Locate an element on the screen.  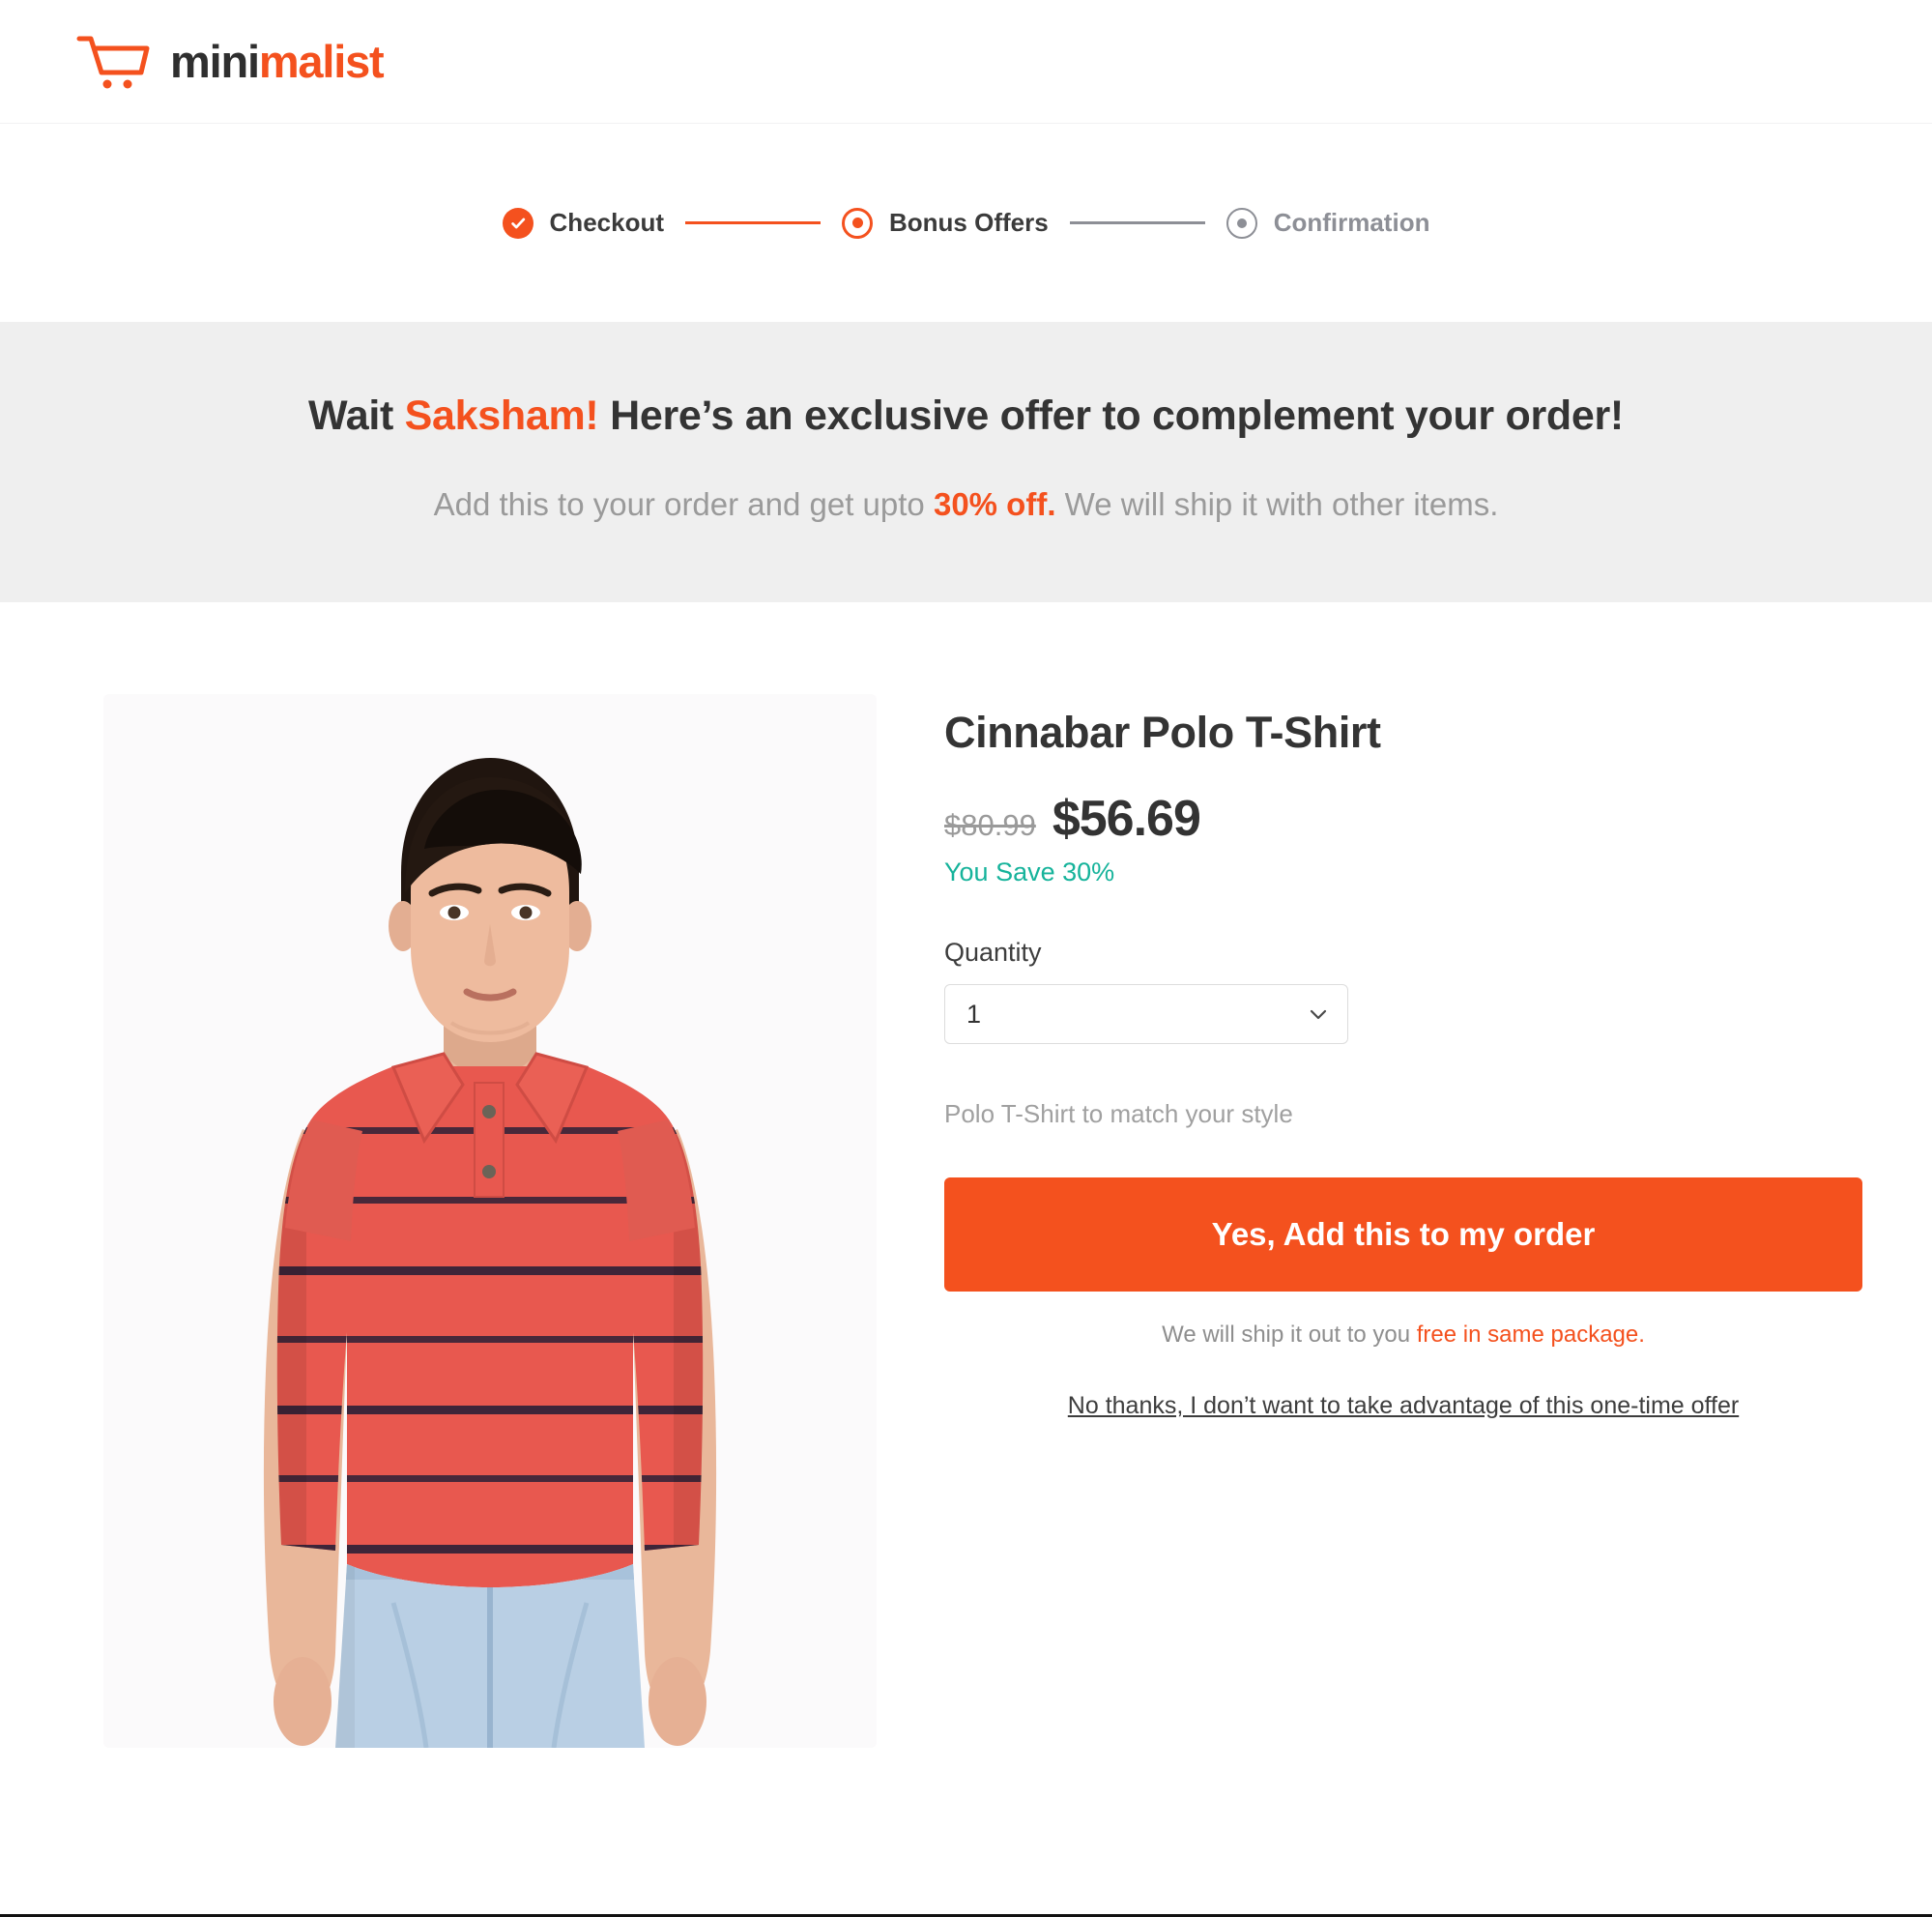
subheadline-suffix: We will ship it with other items. is located at coordinates (1277, 504).